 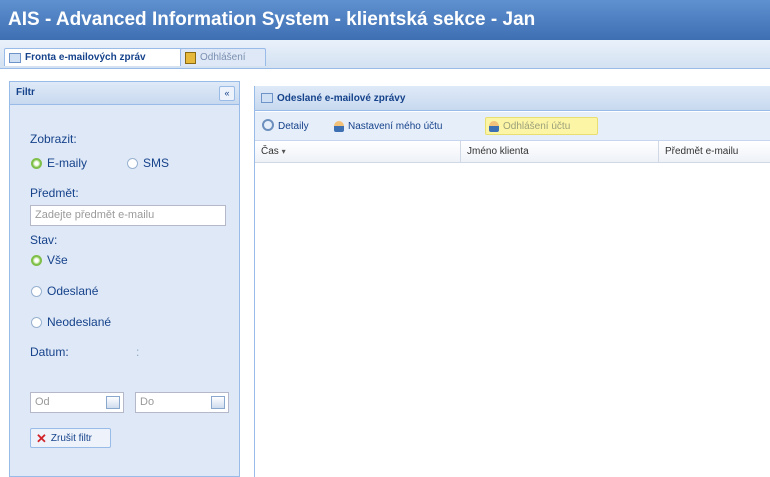 What do you see at coordinates (702, 151) in the screenshot?
I see `column-header-subject-label: Předmět e-mailu` at bounding box center [702, 151].